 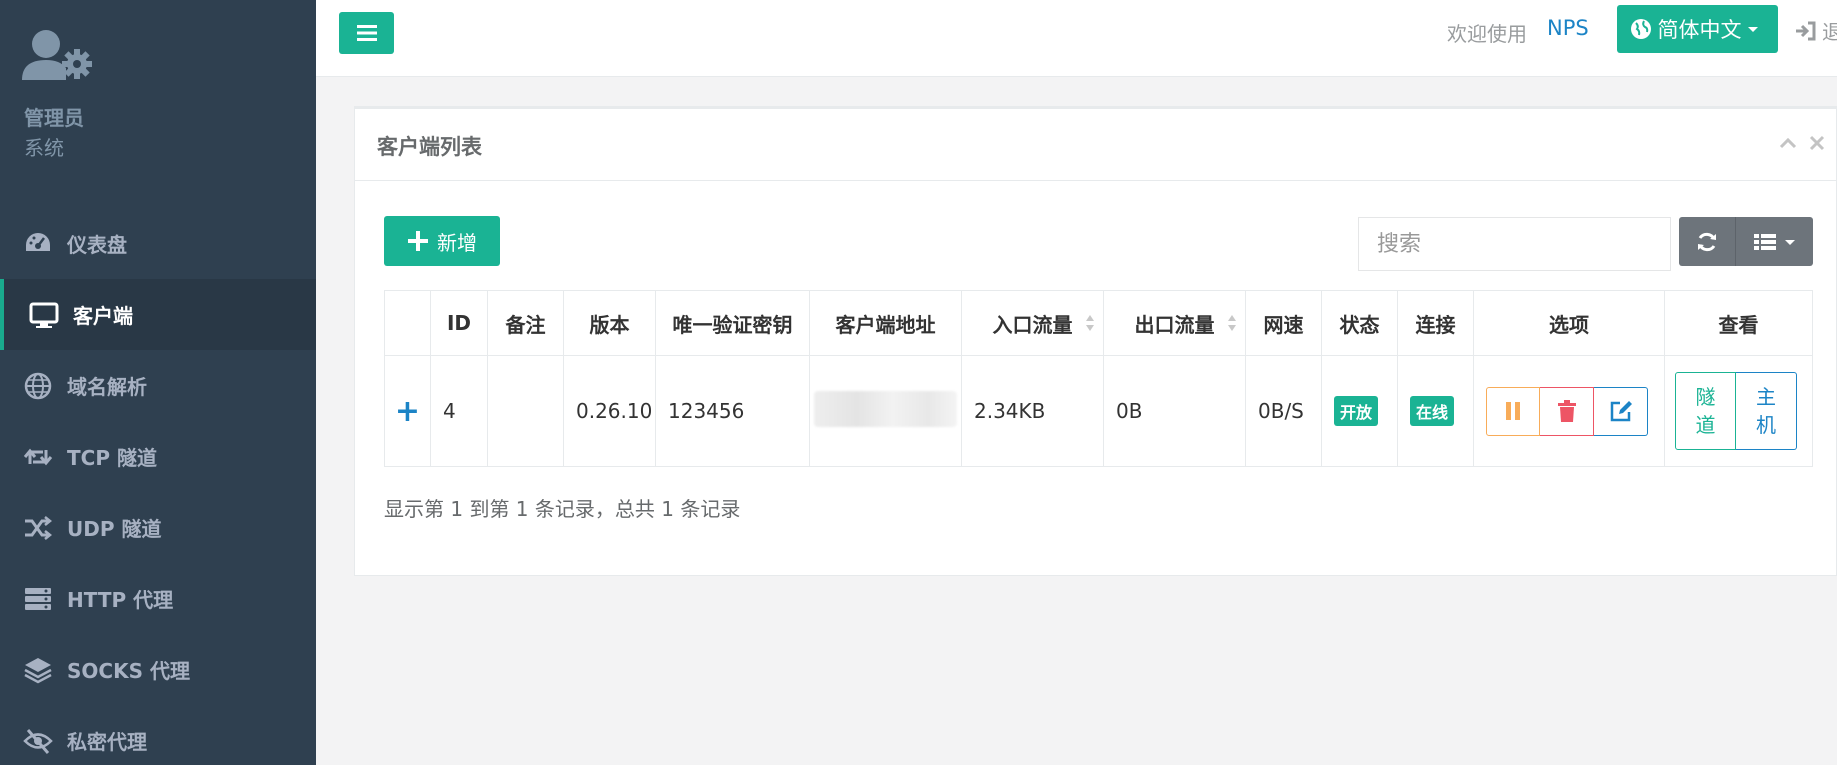 What do you see at coordinates (1435, 323) in the screenshot?
I see `col-connection: 连接` at bounding box center [1435, 323].